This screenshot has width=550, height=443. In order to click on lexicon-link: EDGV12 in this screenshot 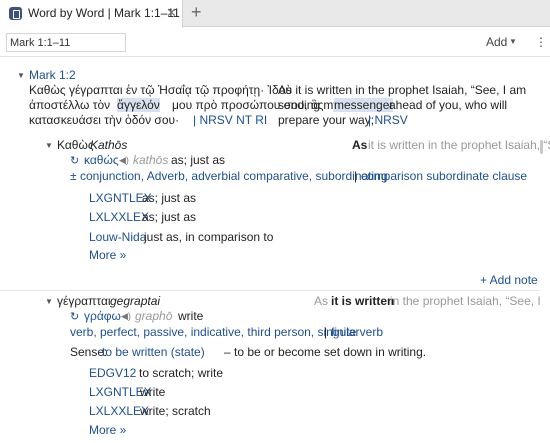, I will do `click(112, 373)`.